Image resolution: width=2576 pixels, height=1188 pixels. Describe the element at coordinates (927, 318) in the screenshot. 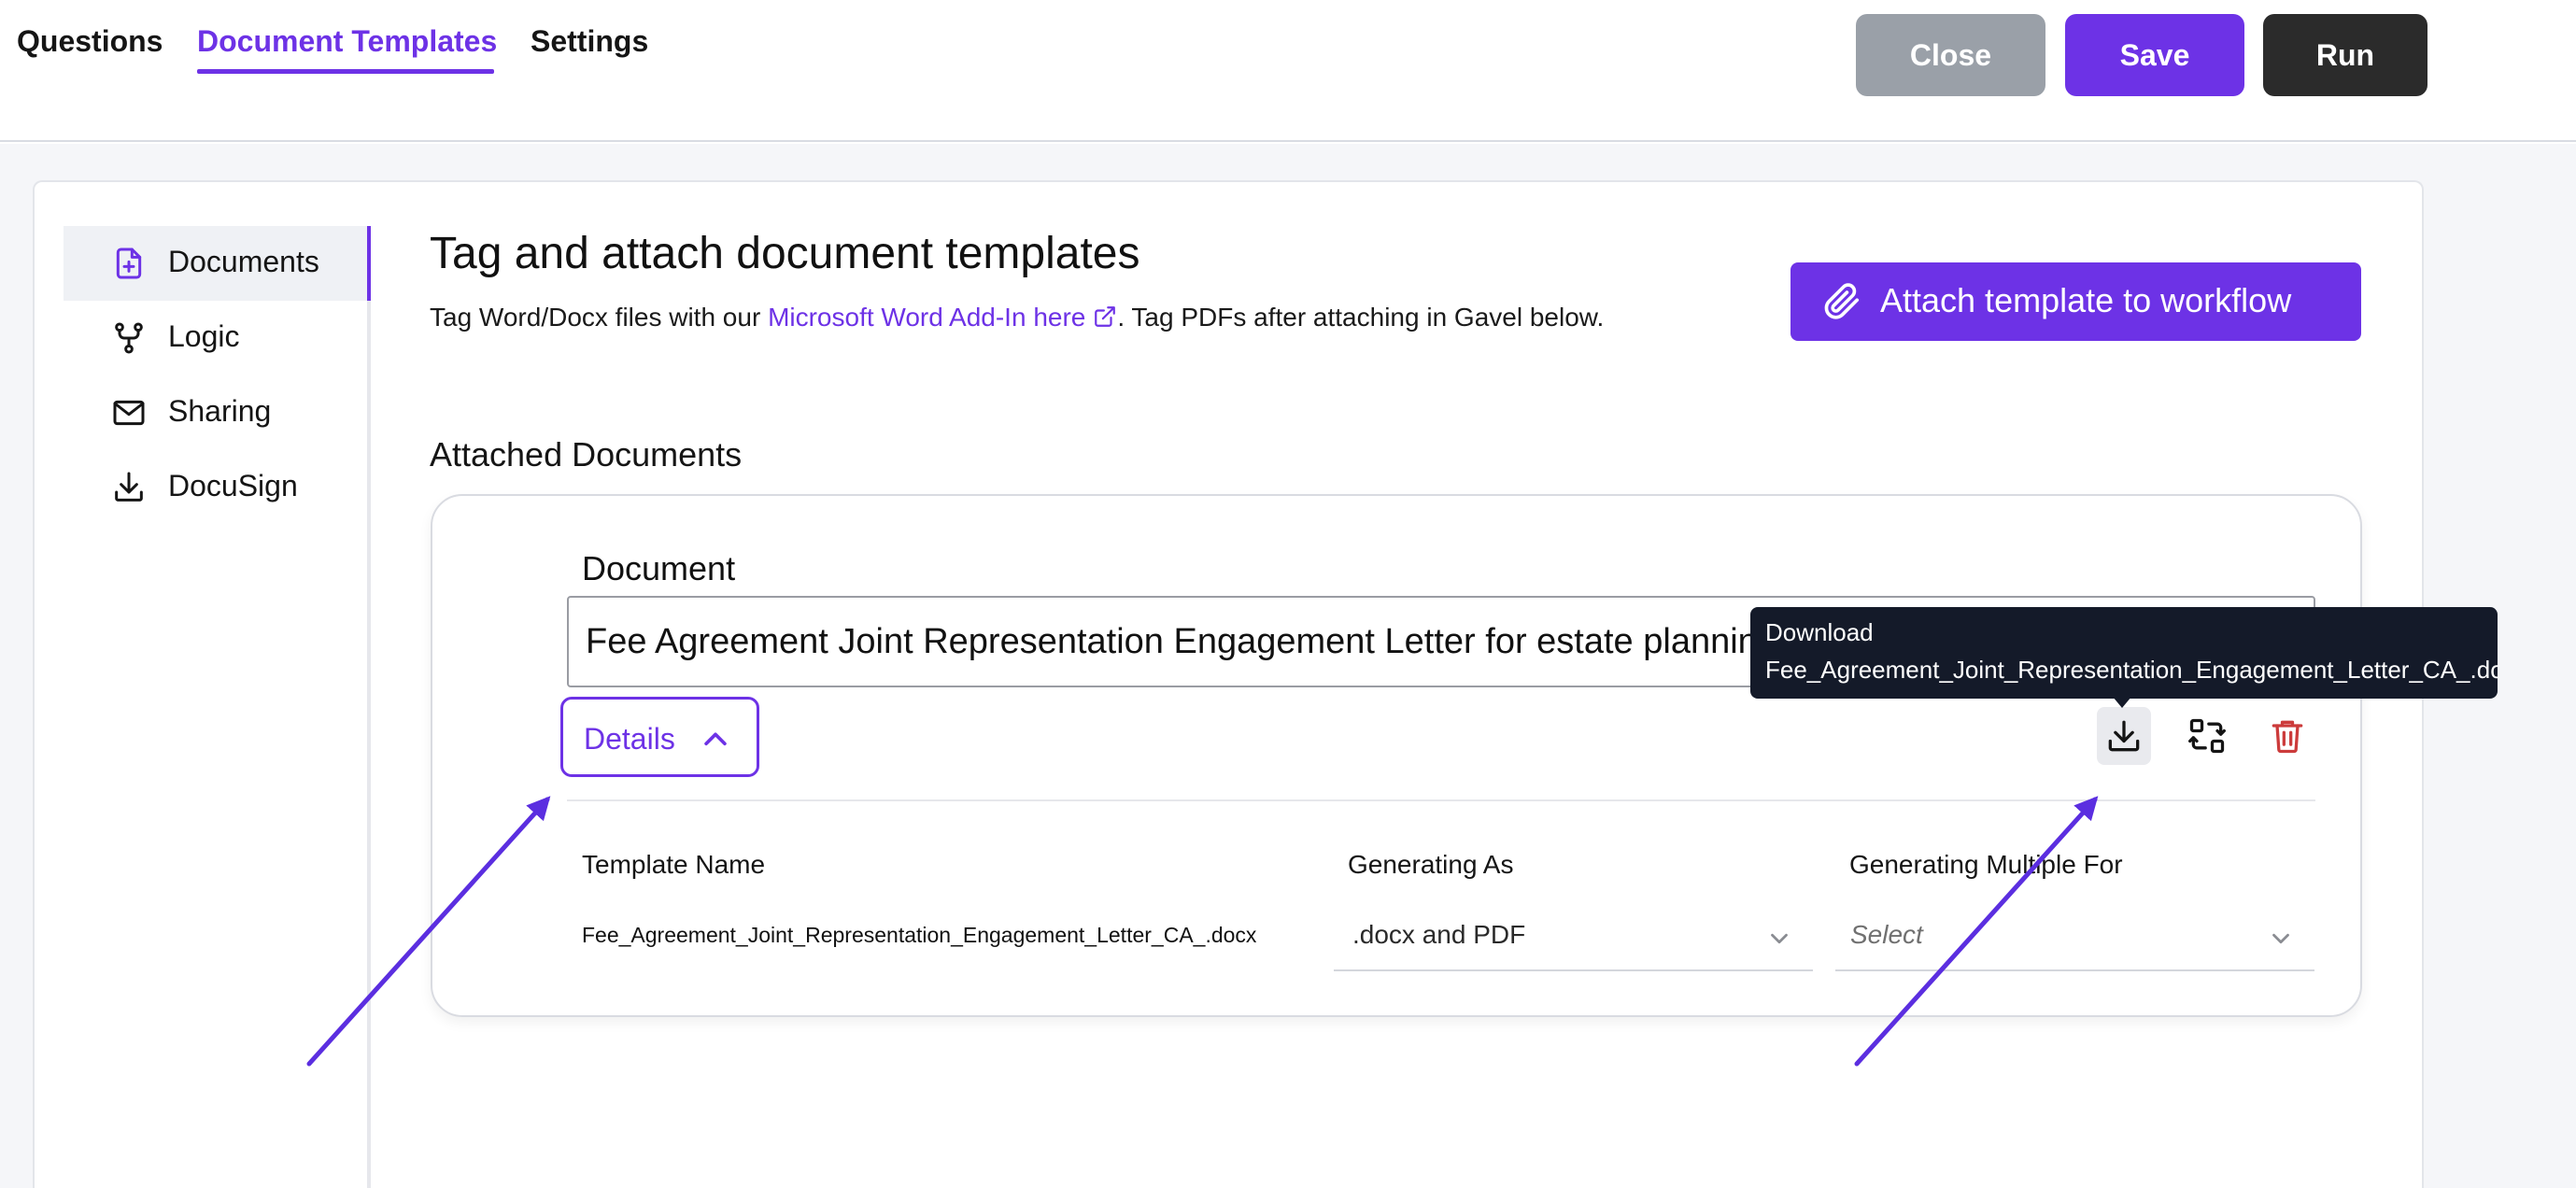

I see `word-addin-link-label: Microsoft Word Add-In here` at that location.